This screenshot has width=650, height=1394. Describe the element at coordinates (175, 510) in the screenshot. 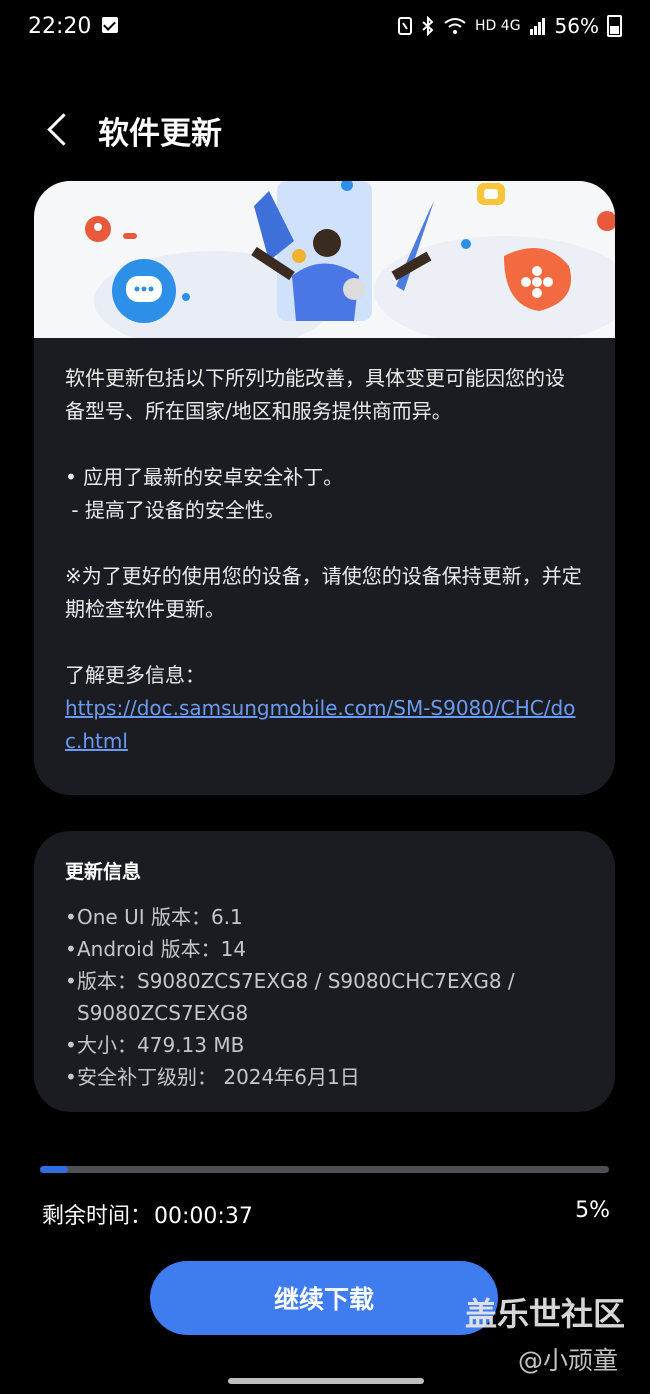

I see `bullet-sub-text: - 提高了设备的安全性。` at that location.